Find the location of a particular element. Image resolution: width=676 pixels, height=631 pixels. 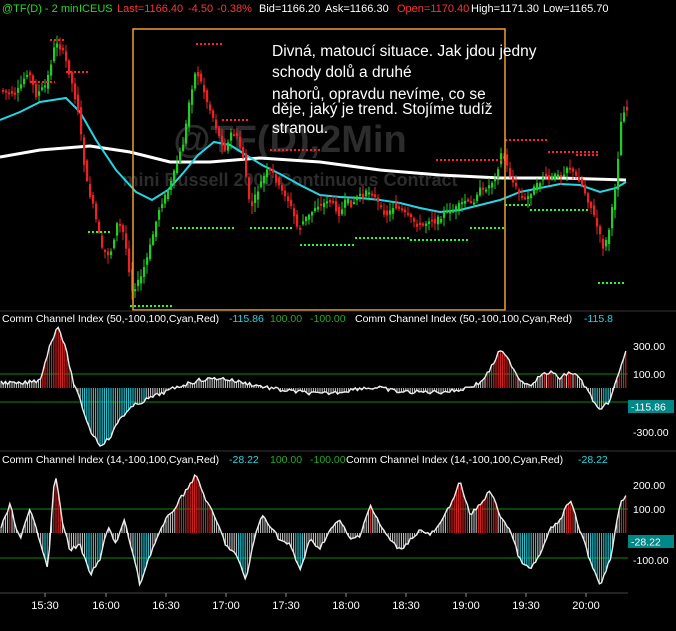

time-tick-label: 19:30 is located at coordinates (526, 606).